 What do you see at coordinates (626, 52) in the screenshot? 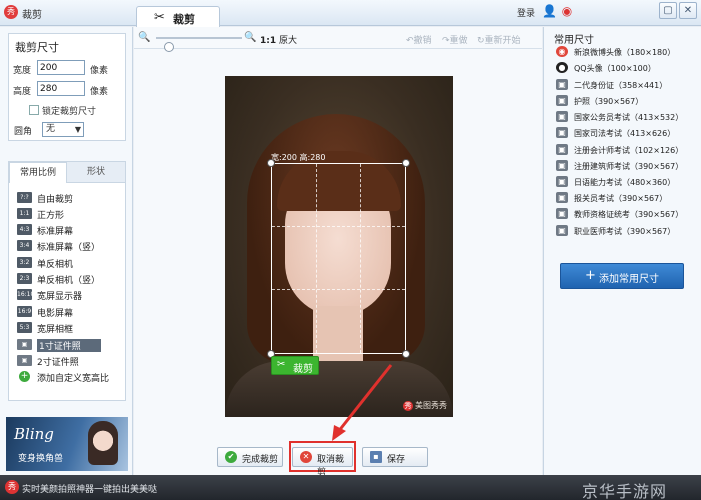
I see `preset-item: ◉ 新浪微博头像（180×180）` at bounding box center [626, 52].